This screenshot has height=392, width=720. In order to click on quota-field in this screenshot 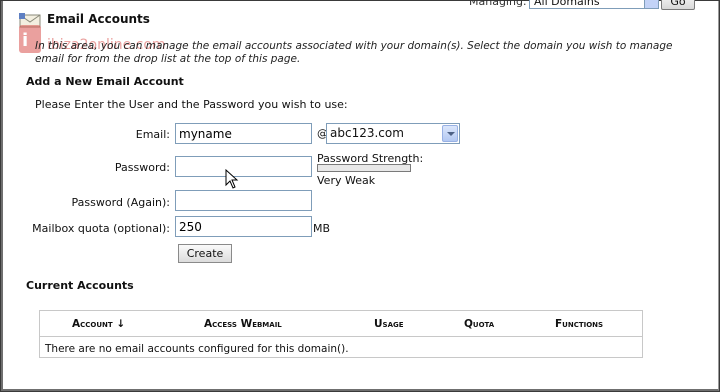, I will do `click(243, 226)`.